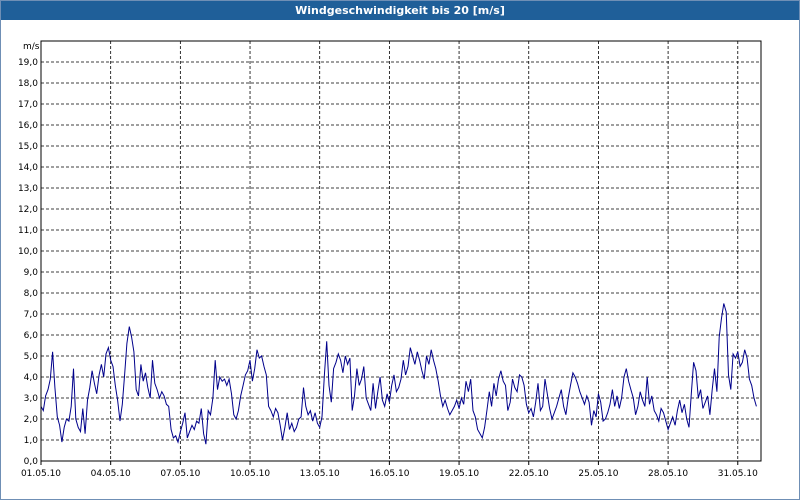 This screenshot has width=800, height=501. What do you see at coordinates (31, 336) in the screenshot?
I see `y-tick-label: 6,0` at bounding box center [31, 336].